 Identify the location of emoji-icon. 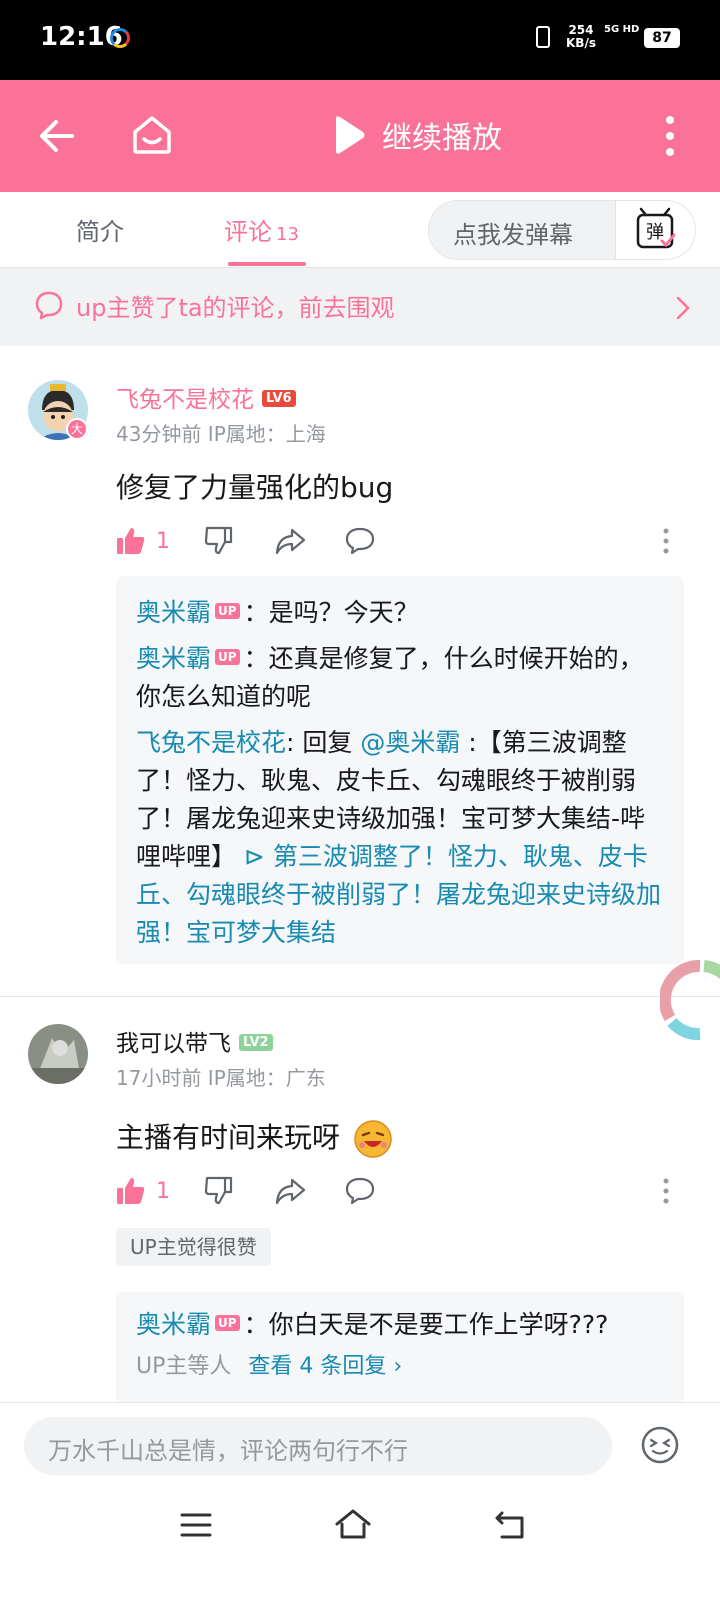
(660, 1445).